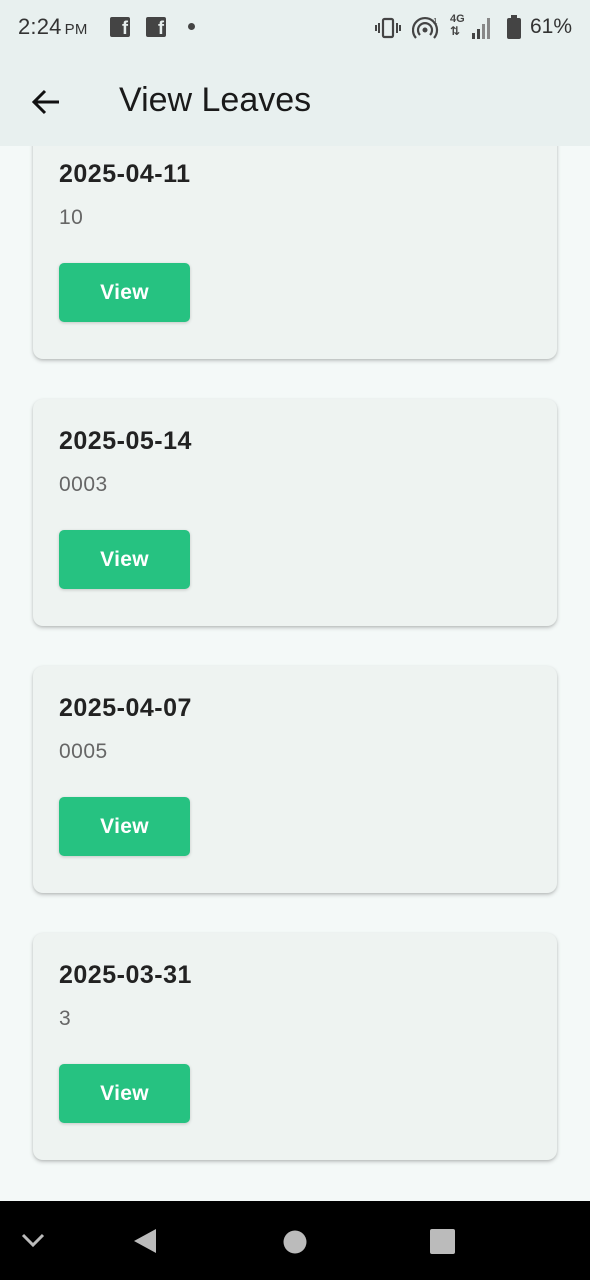 The height and width of the screenshot is (1280, 590). What do you see at coordinates (481, 28) in the screenshot?
I see `signal-icon` at bounding box center [481, 28].